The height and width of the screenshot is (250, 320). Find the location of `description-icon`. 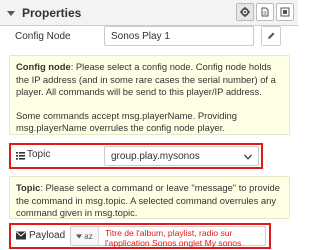

description-icon is located at coordinates (265, 12).